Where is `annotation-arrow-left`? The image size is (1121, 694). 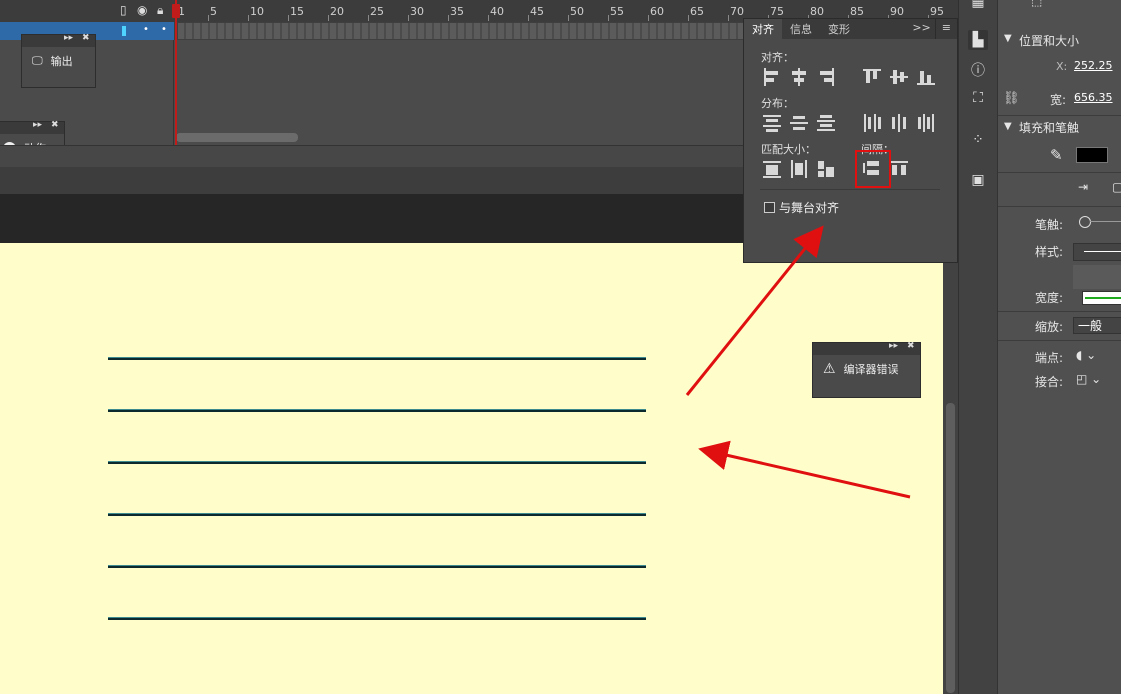
annotation-arrow-left is located at coordinates (804, 469).